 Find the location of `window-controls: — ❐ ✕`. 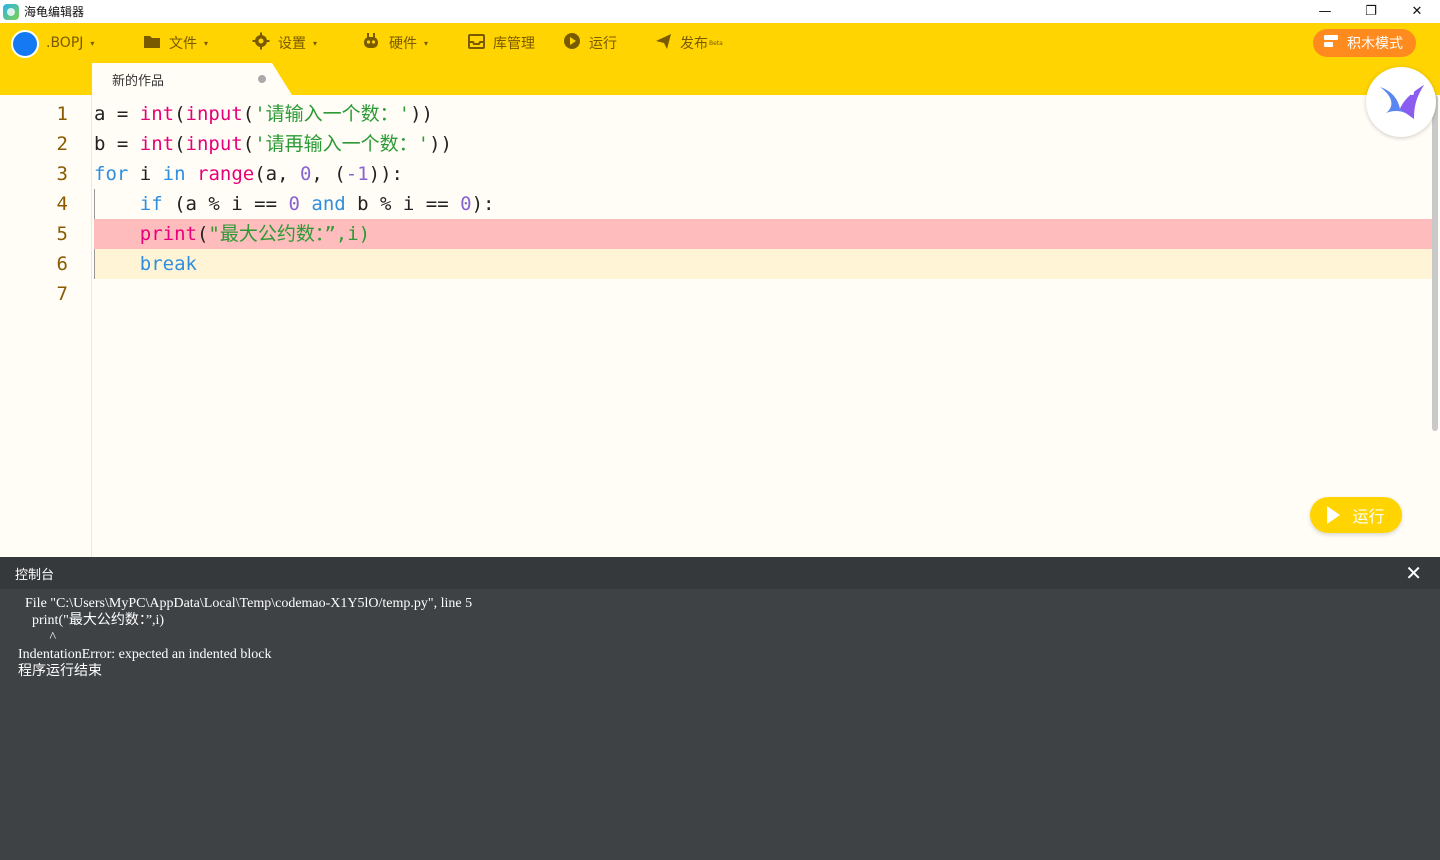

window-controls: — ❐ ✕ is located at coordinates (1371, 11).